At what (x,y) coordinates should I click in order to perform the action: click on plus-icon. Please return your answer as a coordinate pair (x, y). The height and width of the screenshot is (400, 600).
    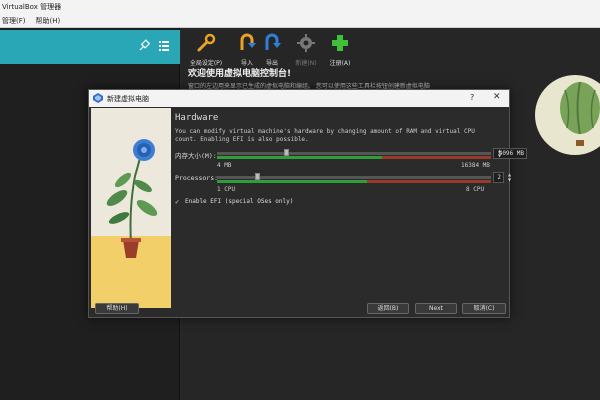
    Looking at the image, I should click on (340, 43).